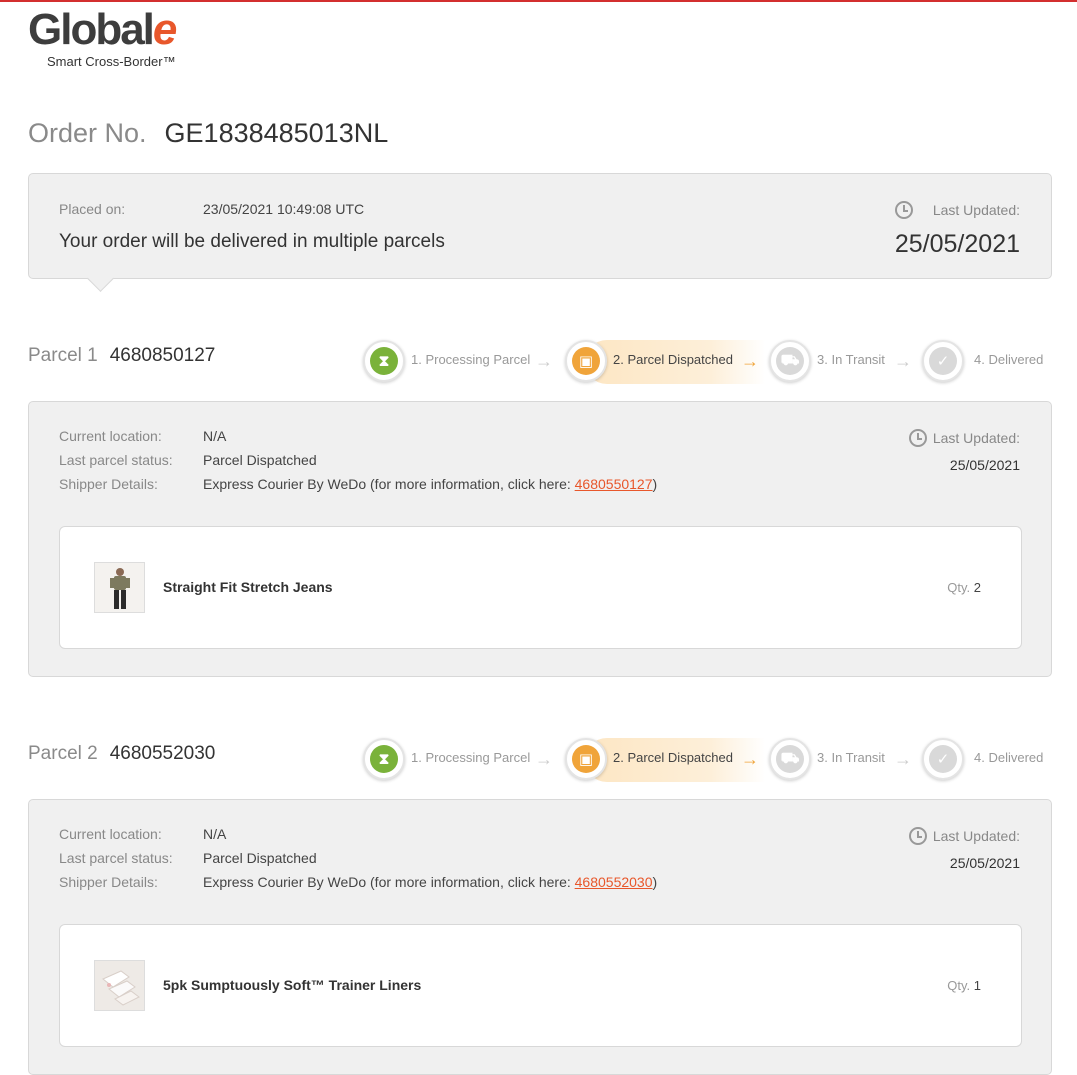 This screenshot has width=1077, height=1075. What do you see at coordinates (540, 587) in the screenshot?
I see `item-card: Straight Fit Stretch Jeans Qty. 2` at bounding box center [540, 587].